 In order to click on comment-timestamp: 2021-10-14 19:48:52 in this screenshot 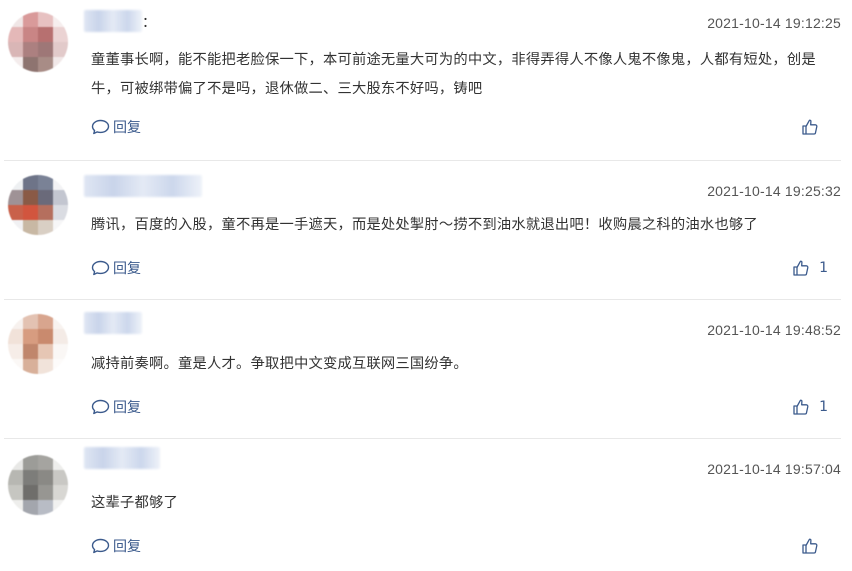, I will do `click(774, 330)`.